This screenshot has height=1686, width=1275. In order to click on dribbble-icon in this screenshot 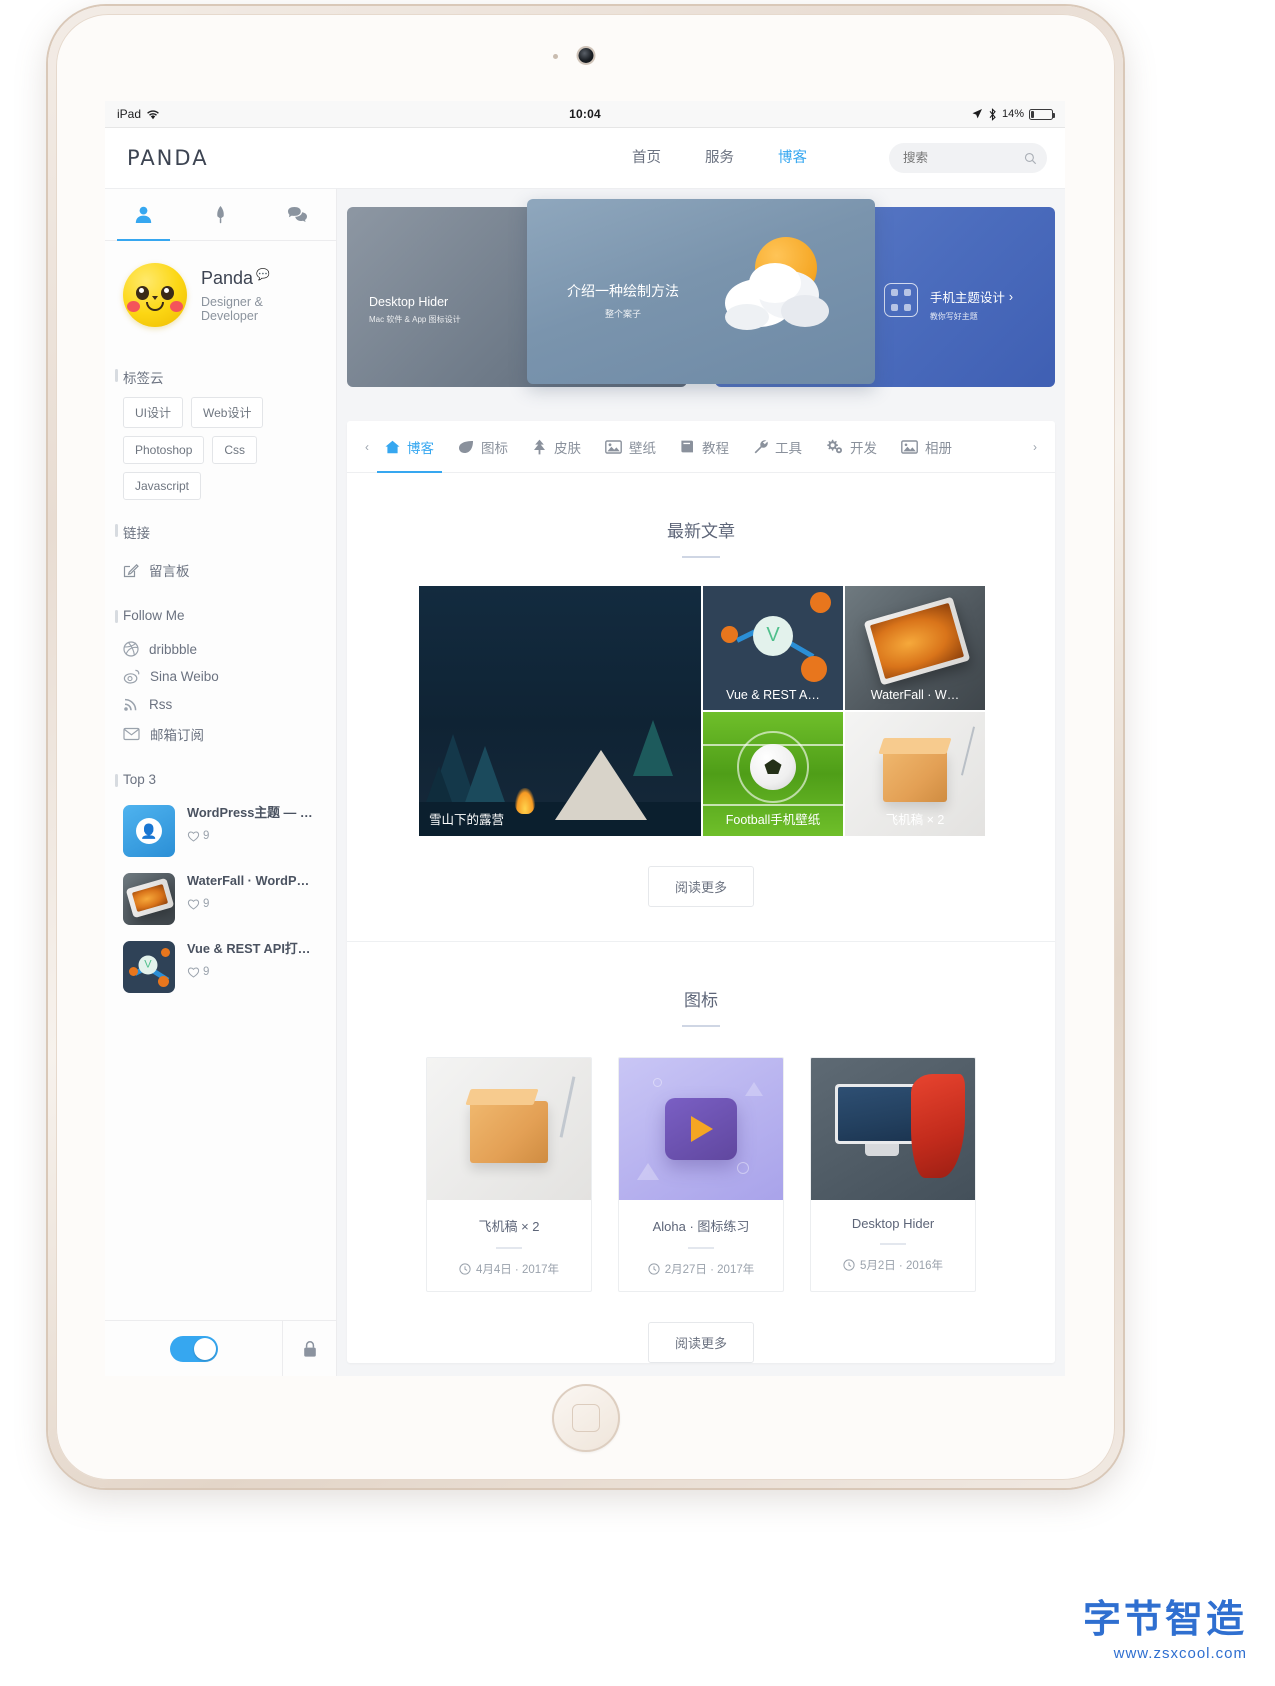, I will do `click(131, 649)`.